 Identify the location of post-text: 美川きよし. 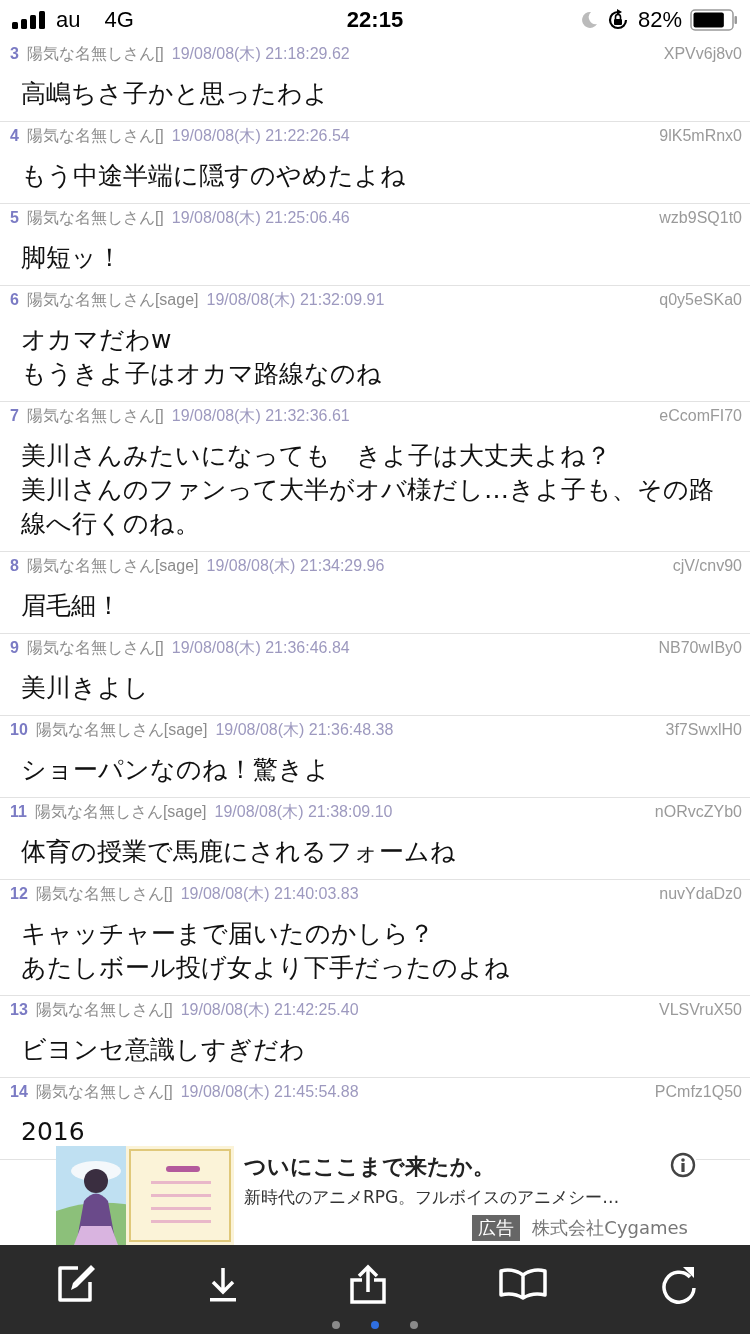
(85, 688).